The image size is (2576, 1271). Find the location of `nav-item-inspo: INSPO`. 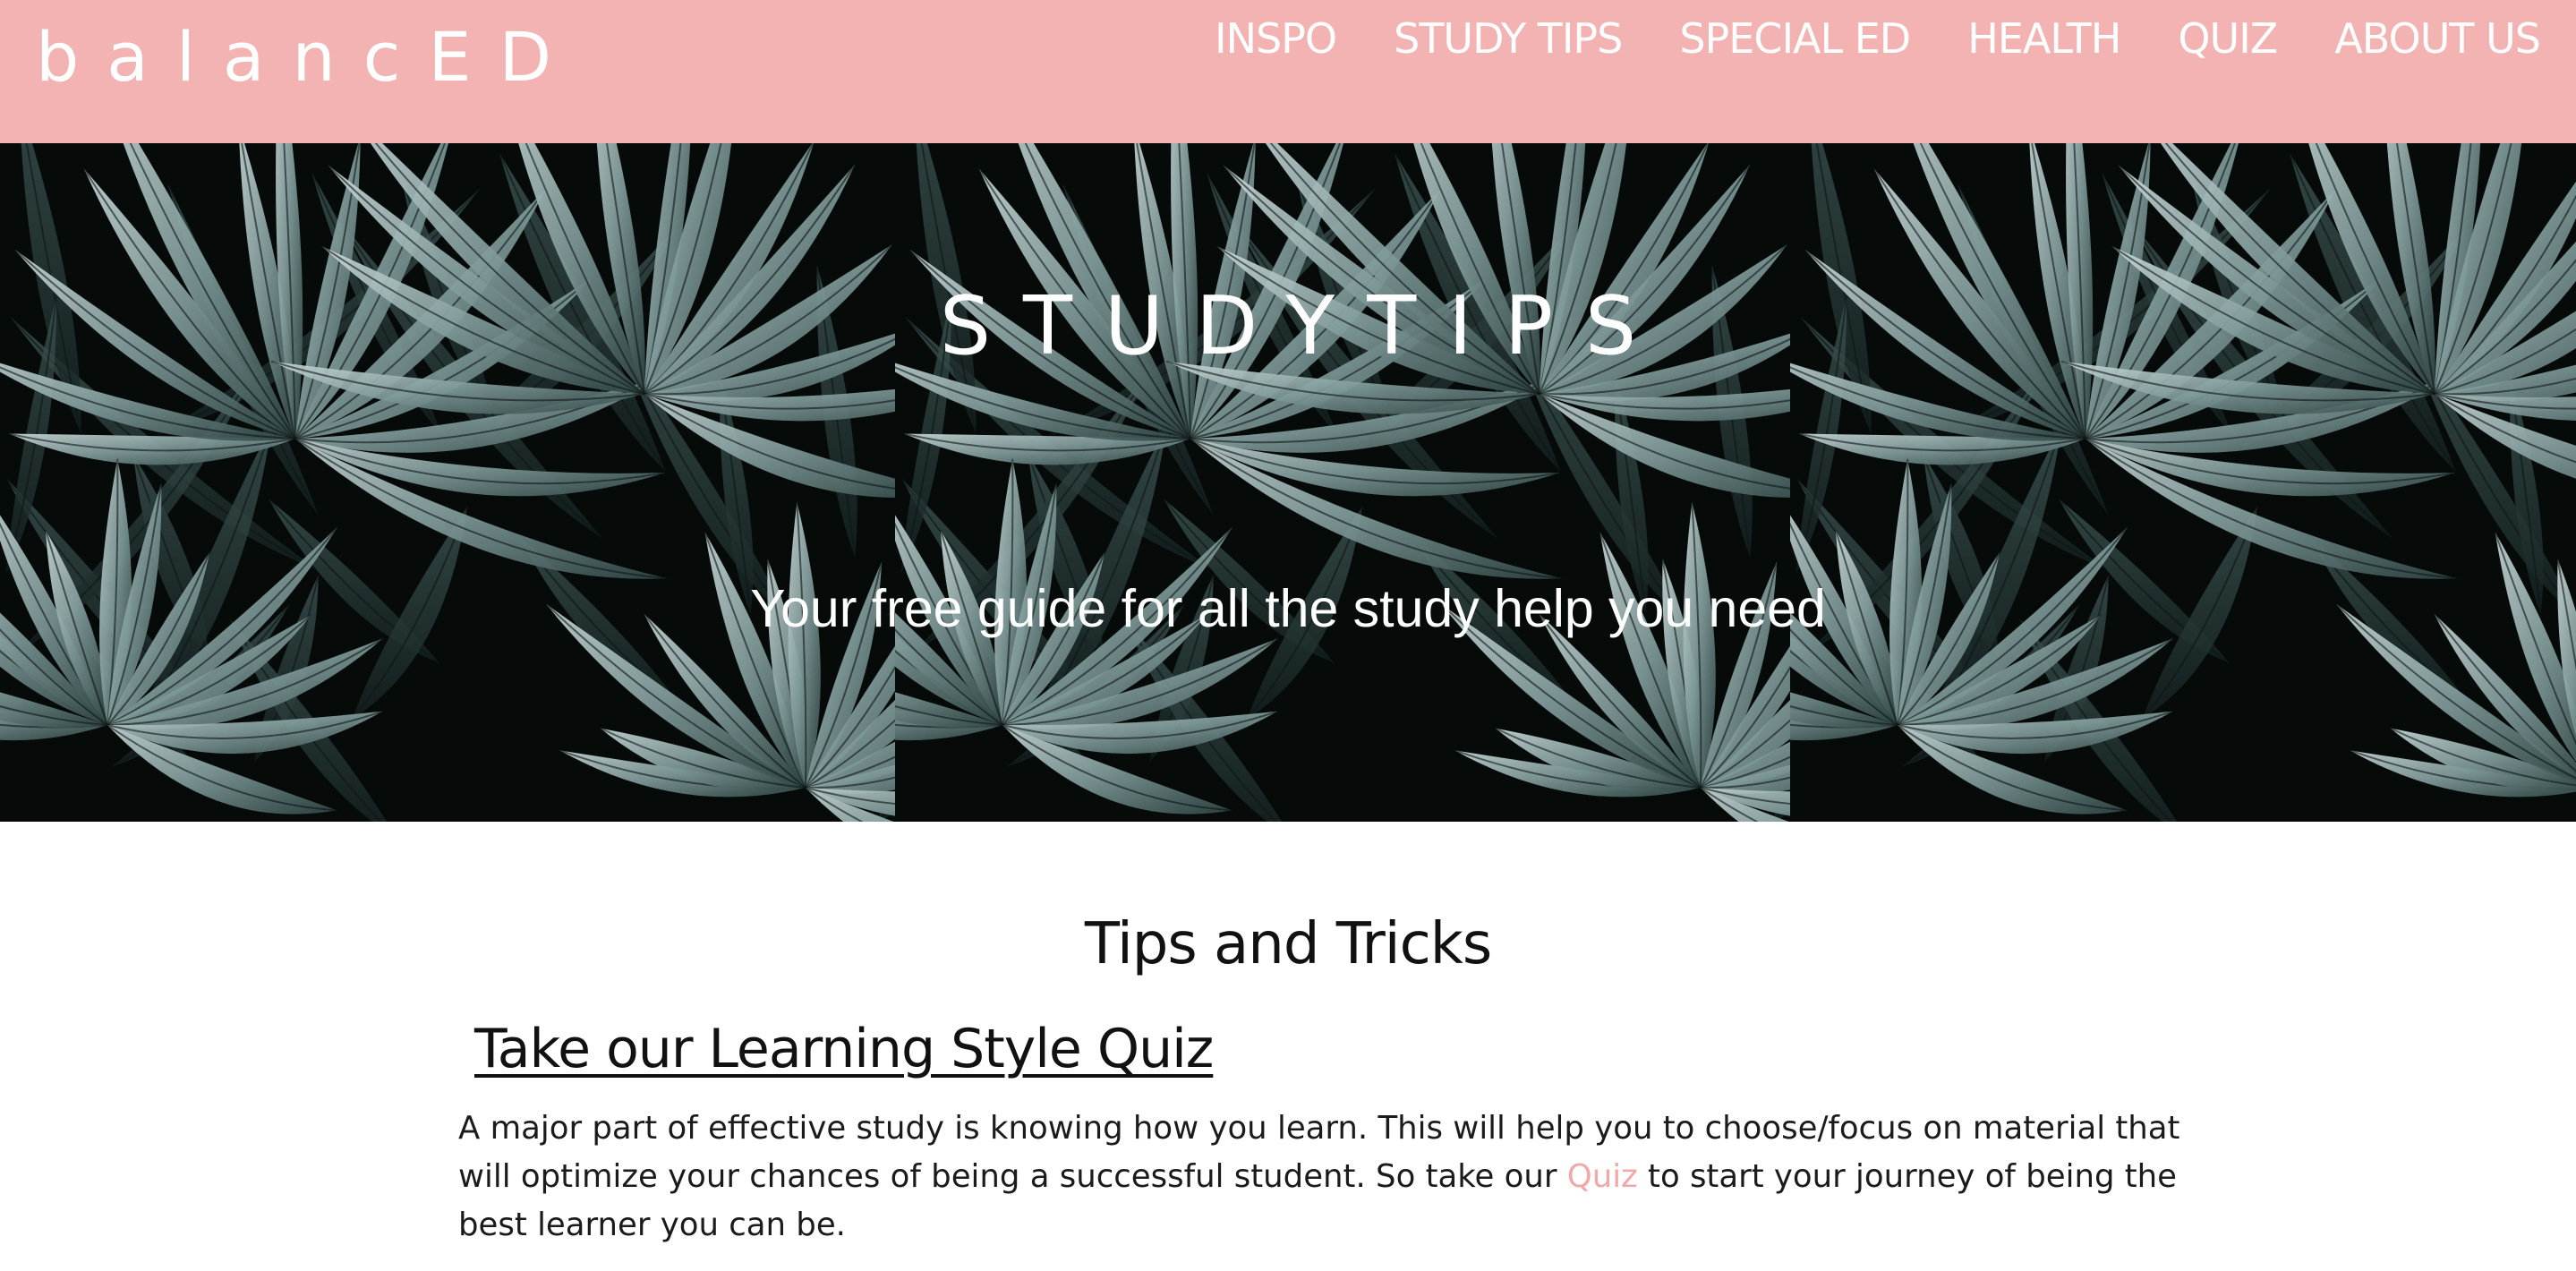

nav-item-inspo: INSPO is located at coordinates (1276, 38).